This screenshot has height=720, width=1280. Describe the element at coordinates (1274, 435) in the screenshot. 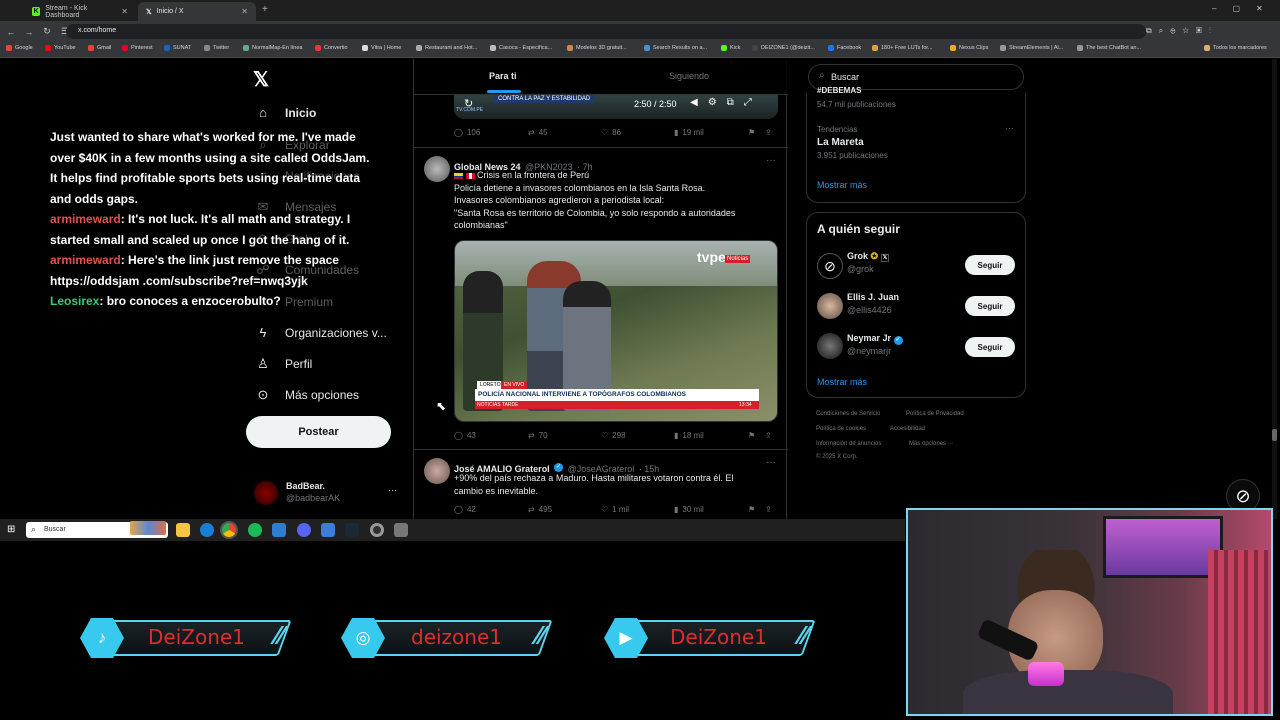

I see `scrollbar-thumb` at that location.